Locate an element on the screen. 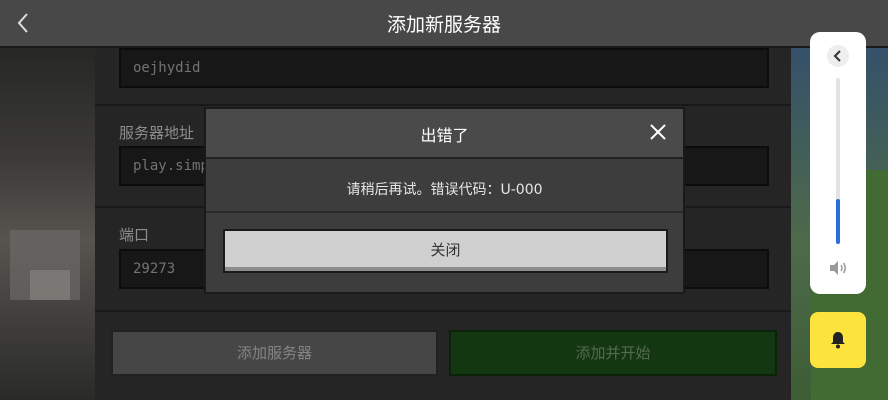 The image size is (888, 400). speaker-icon is located at coordinates (838, 268).